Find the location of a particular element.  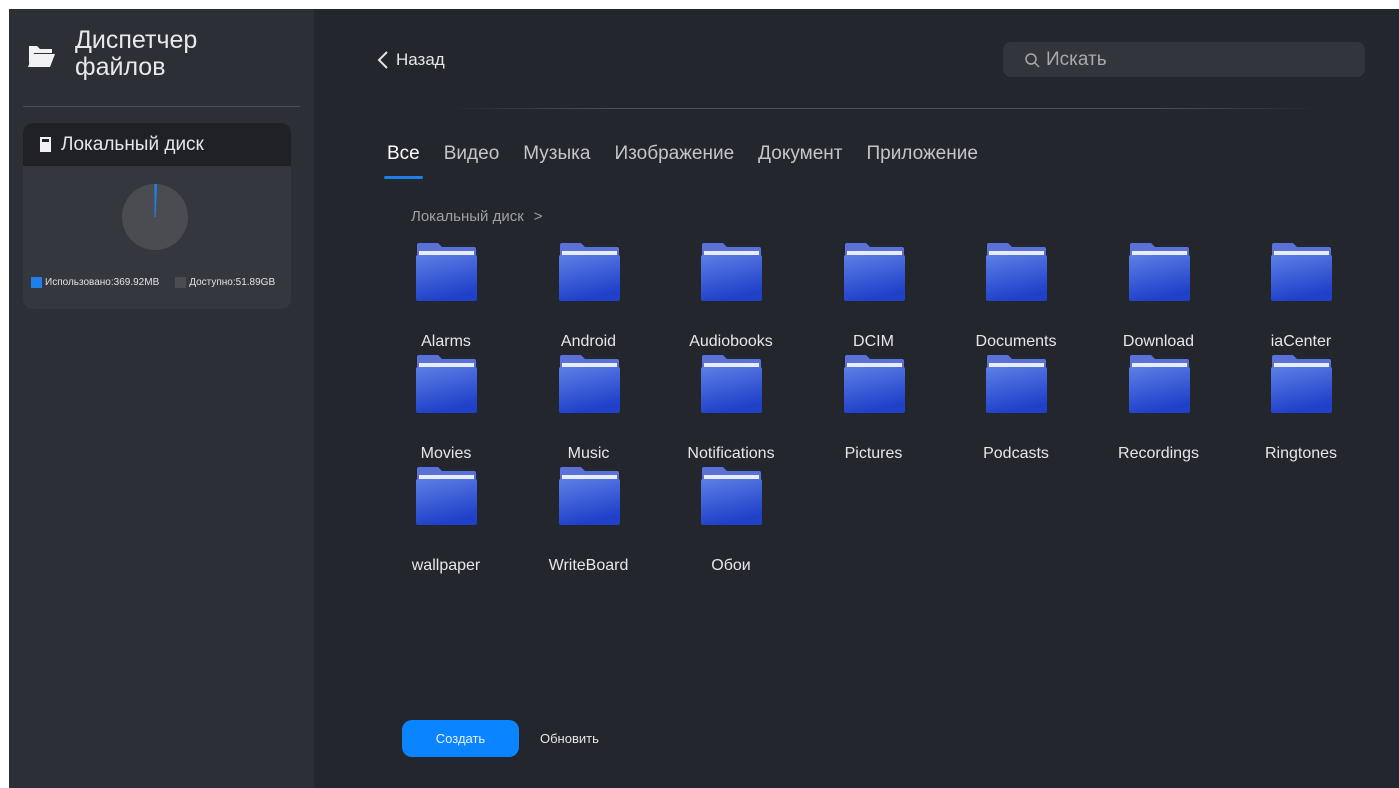

folder-item: Обои is located at coordinates (731, 523).